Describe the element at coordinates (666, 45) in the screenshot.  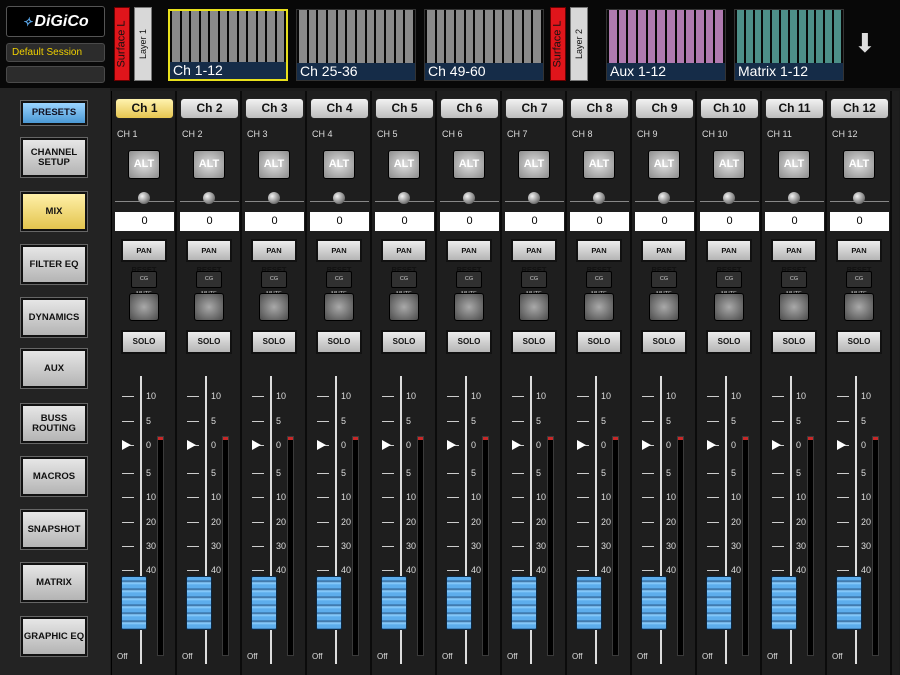
I see `bank-aux-1-12: Aux 1-12` at that location.